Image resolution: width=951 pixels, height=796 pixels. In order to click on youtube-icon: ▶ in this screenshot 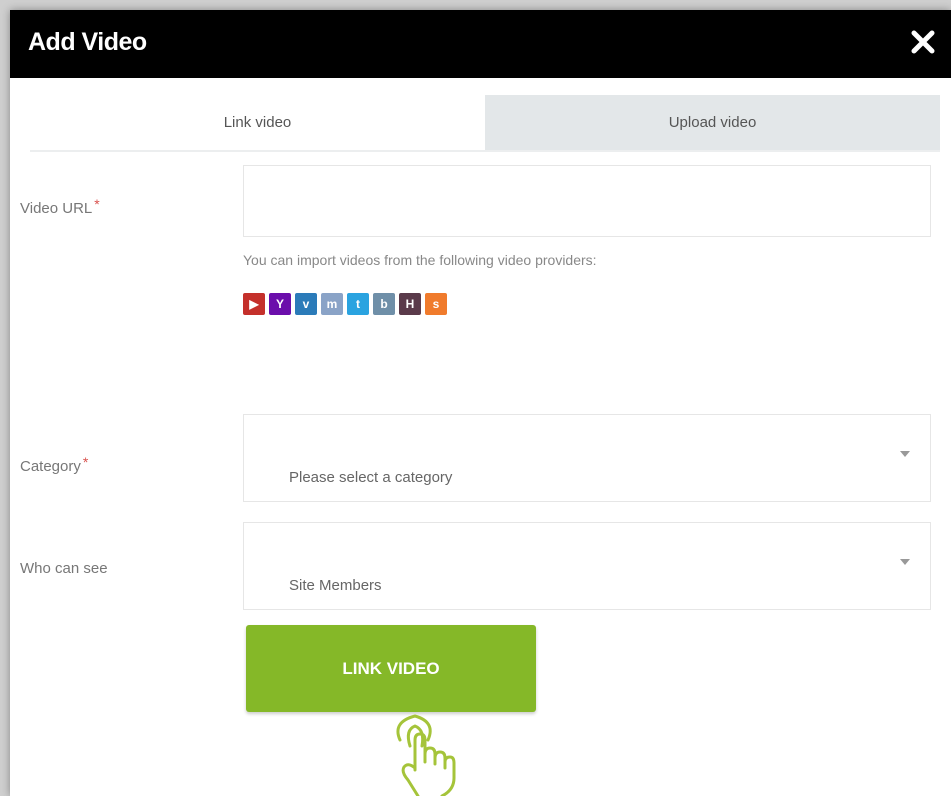, I will do `click(254, 304)`.